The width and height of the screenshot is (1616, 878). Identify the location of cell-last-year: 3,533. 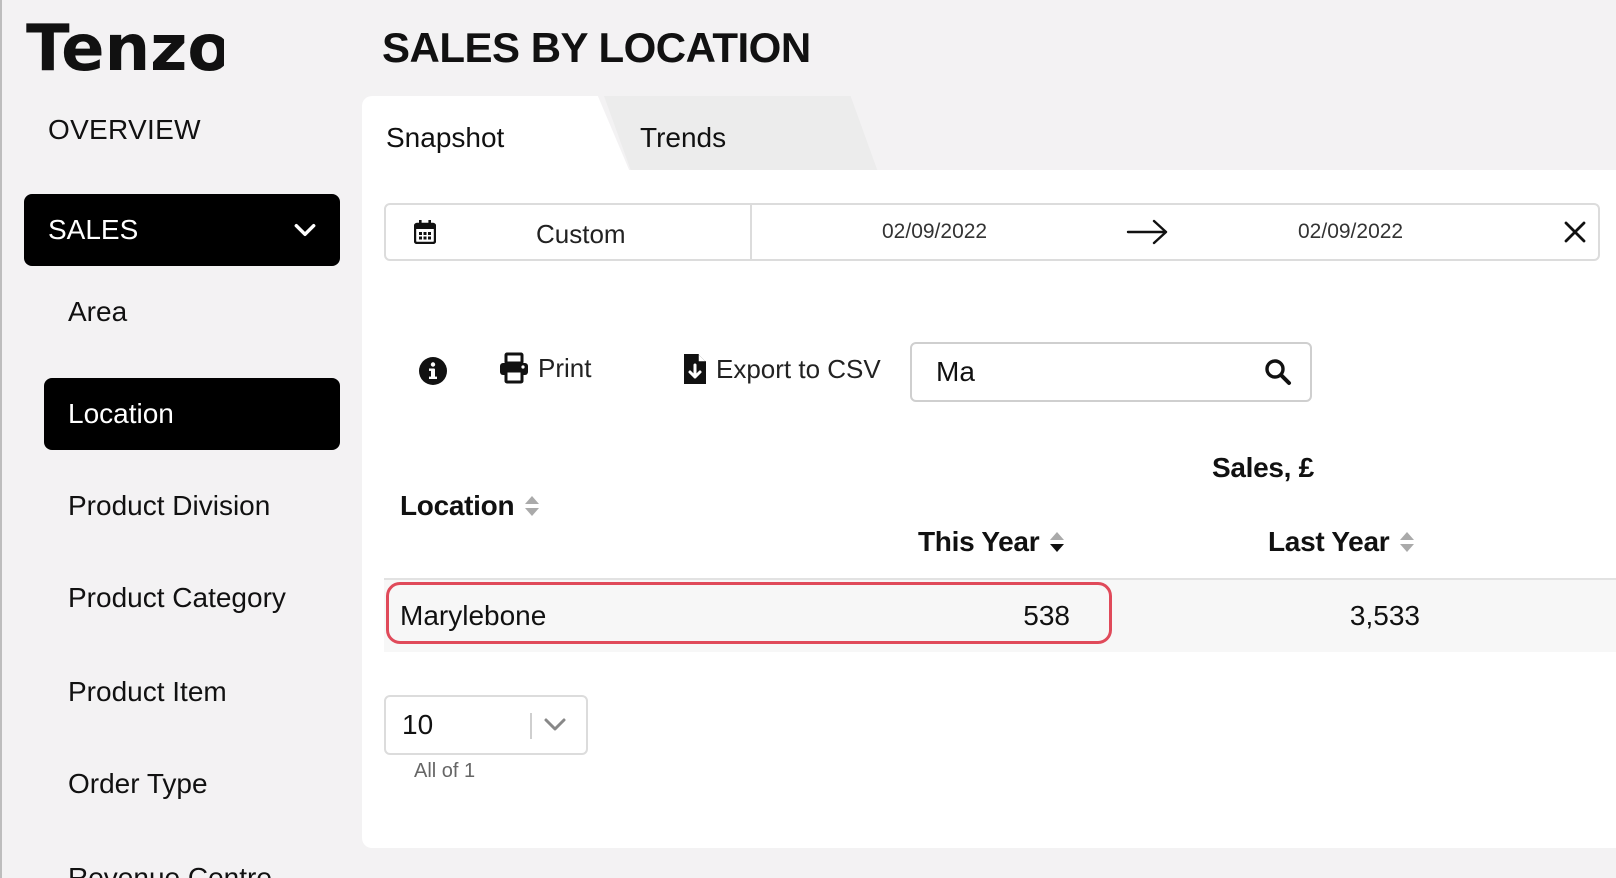
(1384, 615).